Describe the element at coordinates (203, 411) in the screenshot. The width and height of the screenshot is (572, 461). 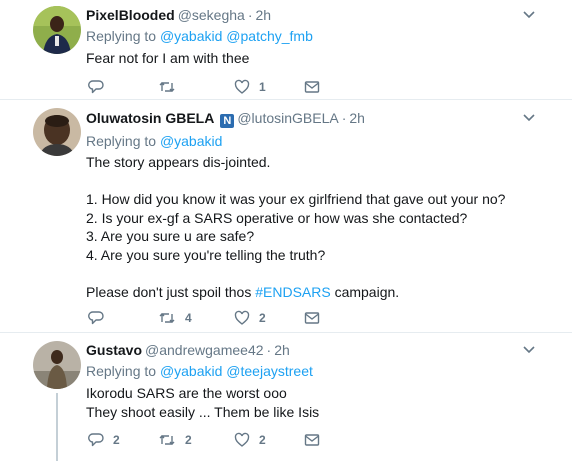
I see `tweet-line: They shoot easily ... Them be like Isis` at that location.